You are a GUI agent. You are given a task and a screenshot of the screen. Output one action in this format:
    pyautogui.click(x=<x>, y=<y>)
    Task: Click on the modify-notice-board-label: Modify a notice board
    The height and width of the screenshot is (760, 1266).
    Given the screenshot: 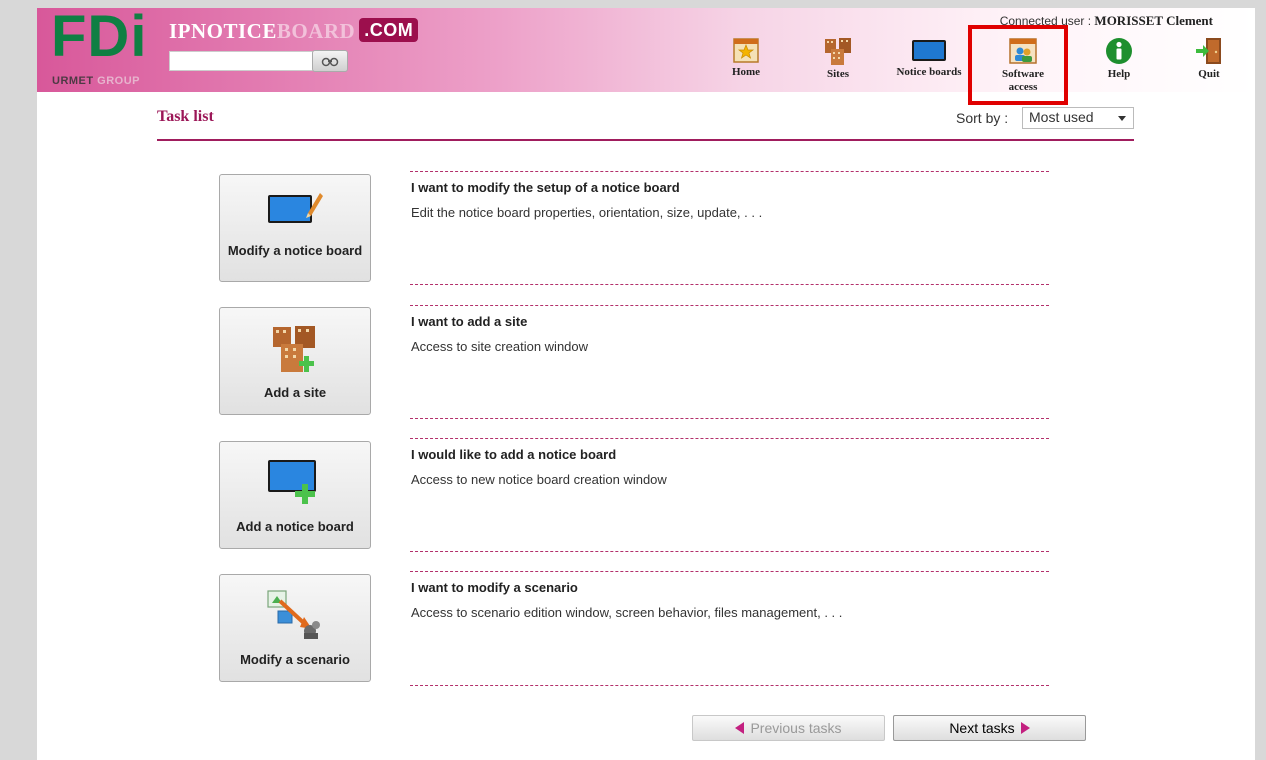 What is the action you would take?
    pyautogui.click(x=295, y=250)
    